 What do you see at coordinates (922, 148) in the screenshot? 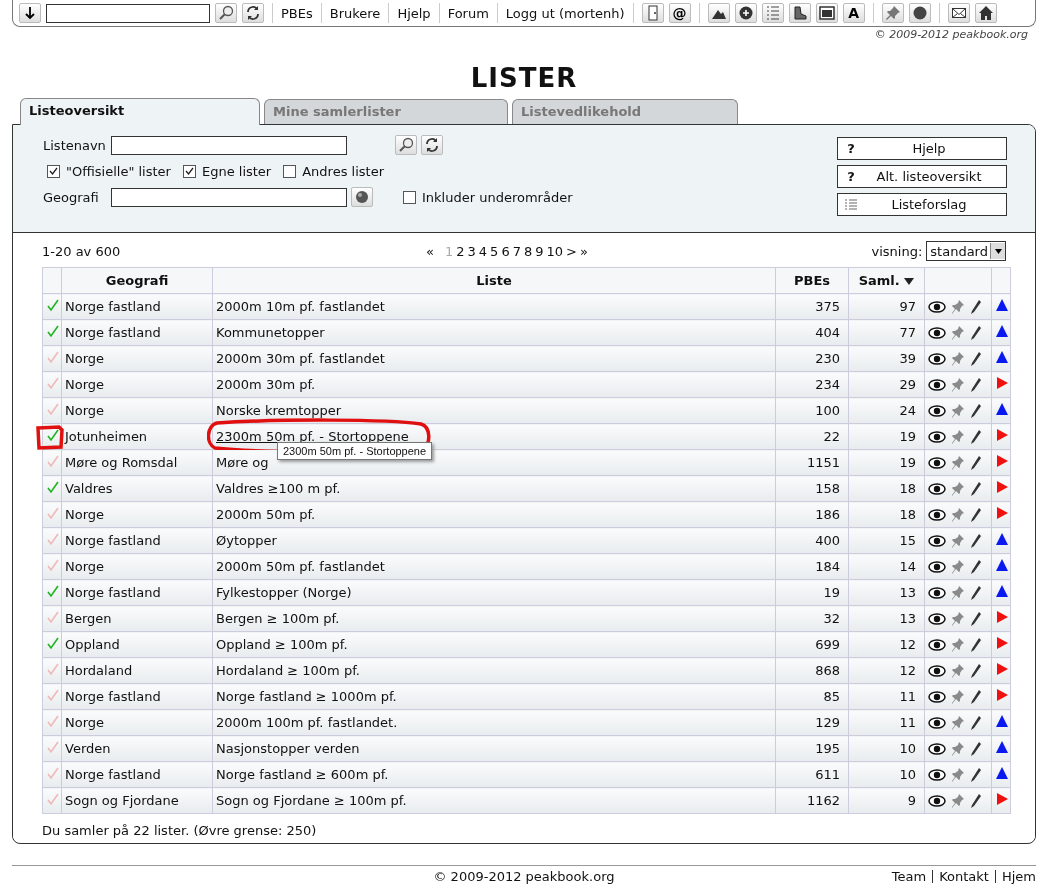
I see `side-button: ? Hjelp` at bounding box center [922, 148].